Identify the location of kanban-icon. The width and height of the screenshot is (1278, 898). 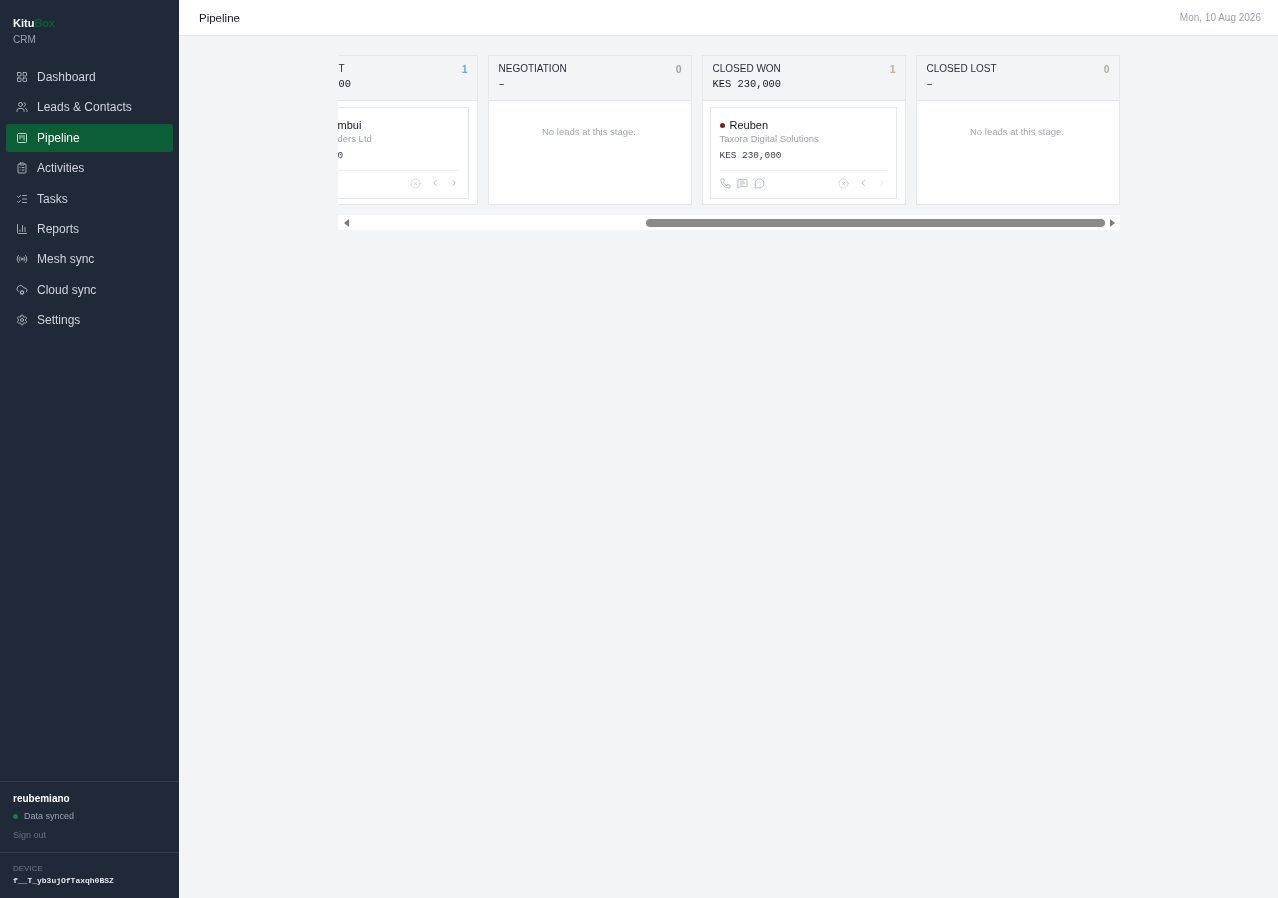
(22, 137).